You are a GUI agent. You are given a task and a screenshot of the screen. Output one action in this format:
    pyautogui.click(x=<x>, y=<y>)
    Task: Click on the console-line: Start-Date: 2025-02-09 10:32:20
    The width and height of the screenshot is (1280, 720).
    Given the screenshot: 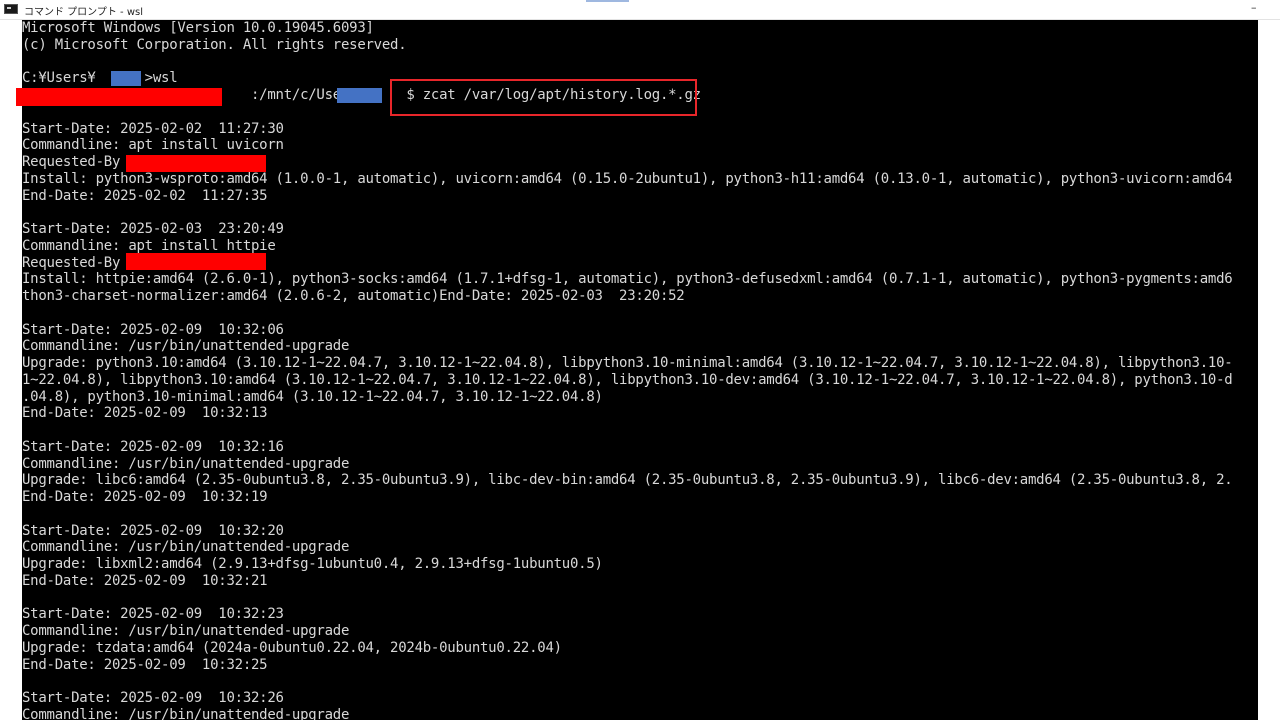 What is the action you would take?
    pyautogui.click(x=153, y=530)
    